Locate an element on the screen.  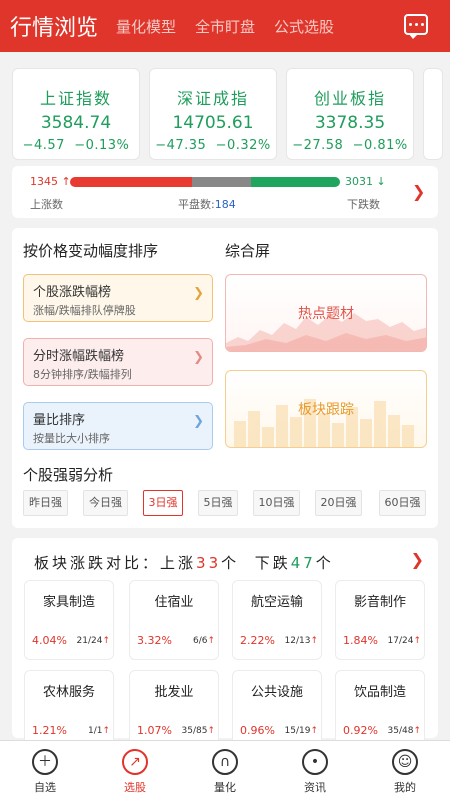
tab-strength-5day: 5日强 is located at coordinates (218, 503).